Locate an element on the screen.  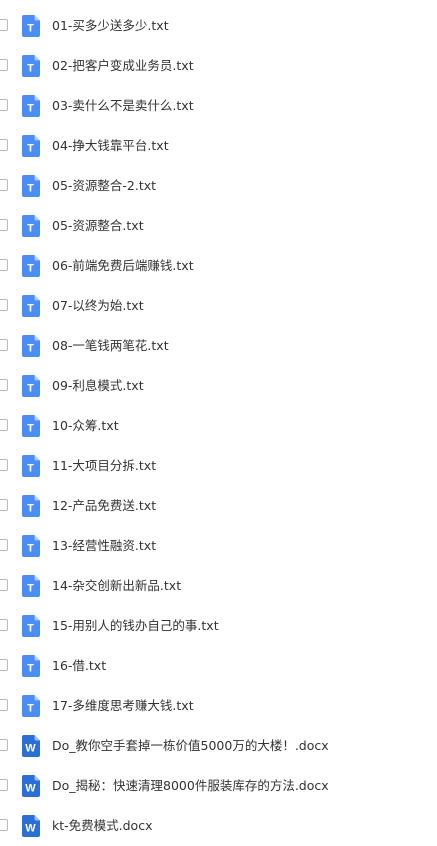
file-row: Wkt-免费模式.docx is located at coordinates (218, 826).